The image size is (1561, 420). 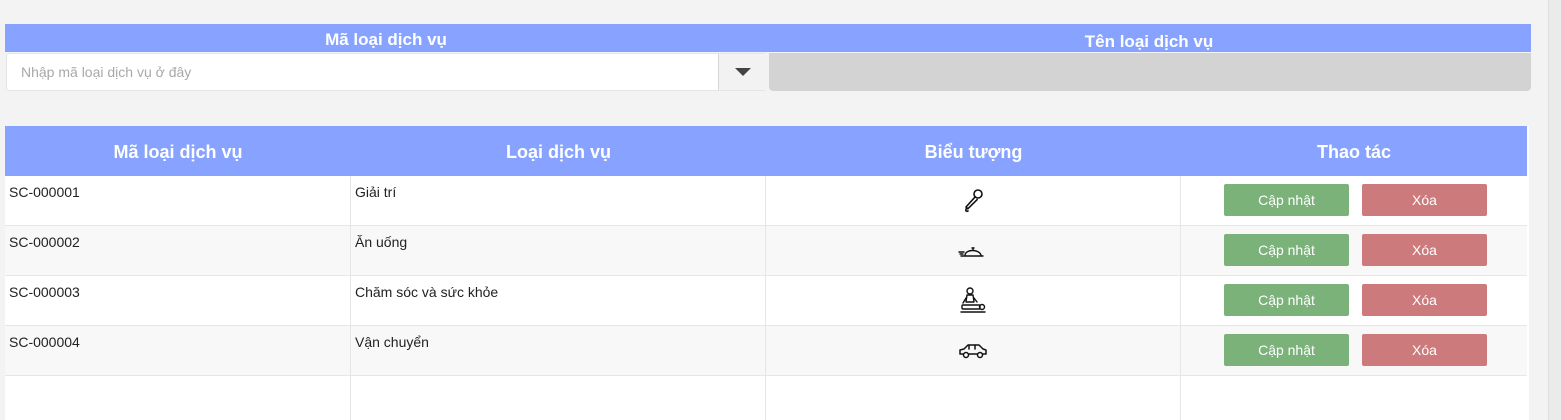 I want to click on chevron-down-icon, so click(x=743, y=72).